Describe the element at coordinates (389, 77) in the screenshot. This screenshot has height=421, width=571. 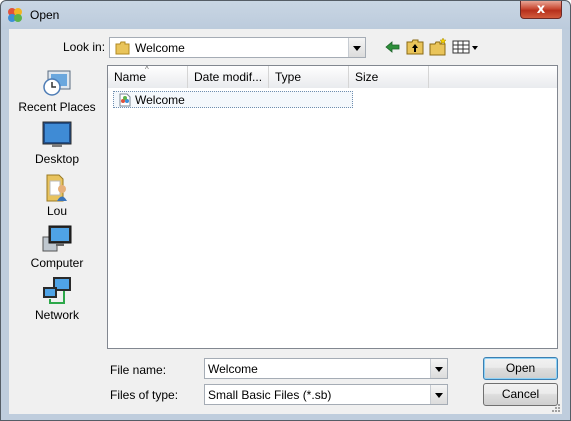
I see `column-header-size: Size` at that location.